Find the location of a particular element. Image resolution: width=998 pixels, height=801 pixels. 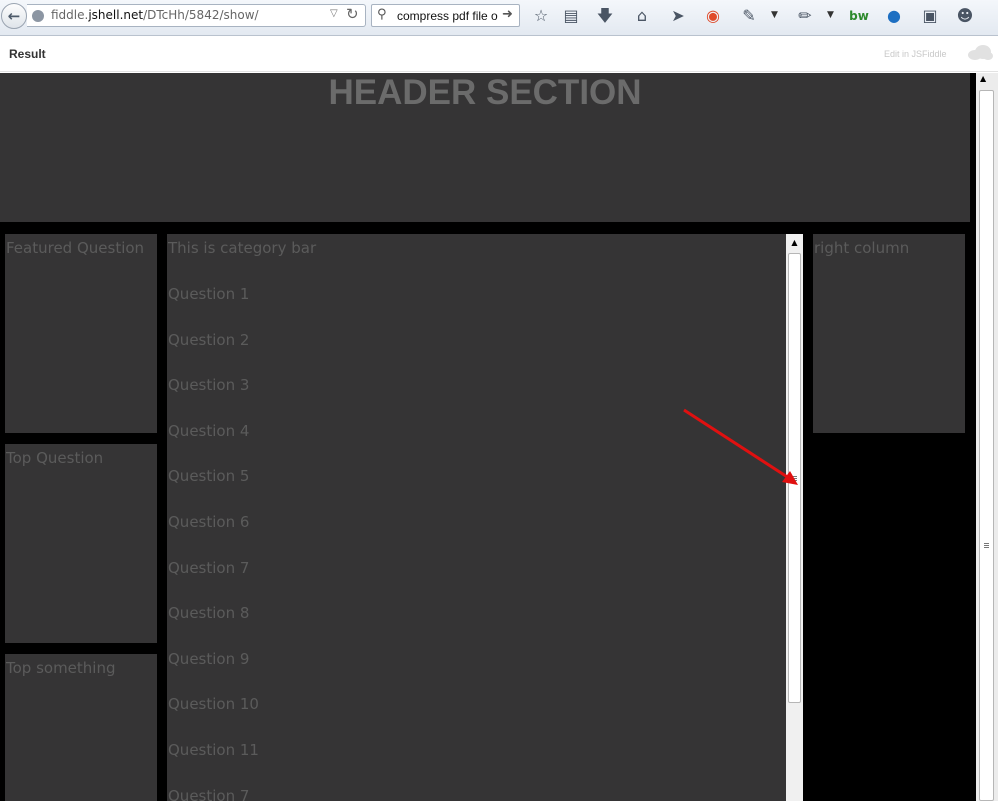

bookmark-star-icon: ☆ is located at coordinates (541, 17).